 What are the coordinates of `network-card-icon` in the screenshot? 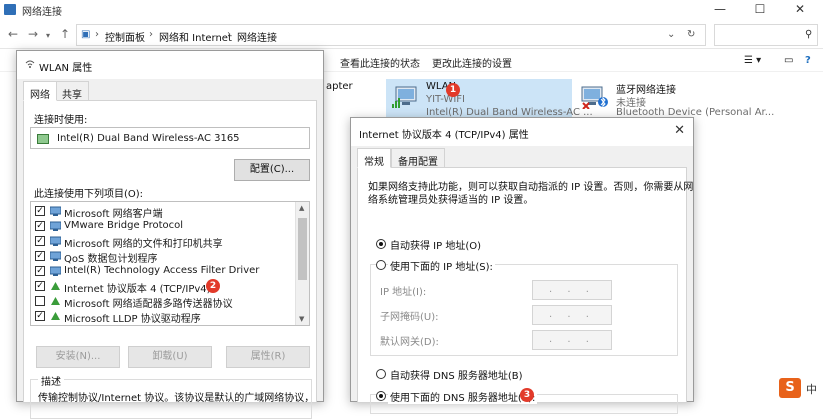 It's located at (43, 139).